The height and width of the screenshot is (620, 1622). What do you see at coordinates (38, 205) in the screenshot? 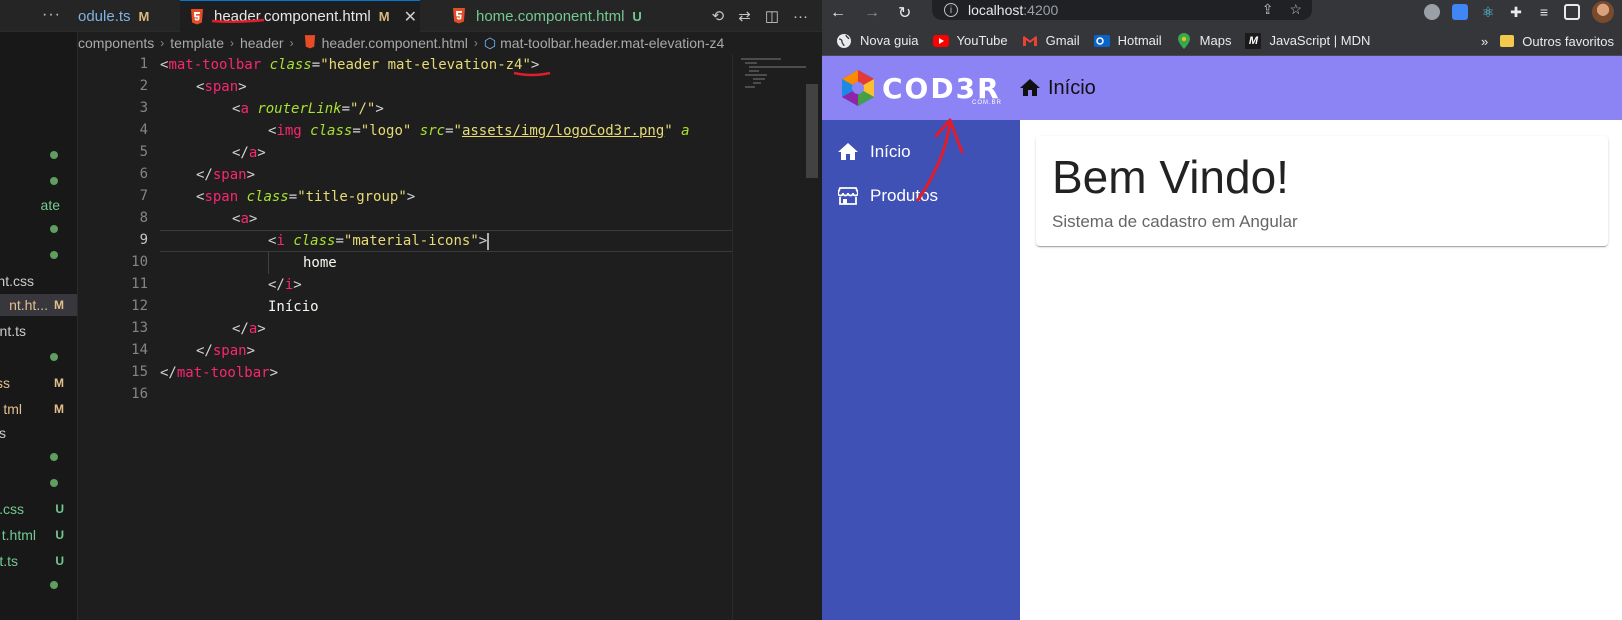
I see `file-item: ate` at bounding box center [38, 205].